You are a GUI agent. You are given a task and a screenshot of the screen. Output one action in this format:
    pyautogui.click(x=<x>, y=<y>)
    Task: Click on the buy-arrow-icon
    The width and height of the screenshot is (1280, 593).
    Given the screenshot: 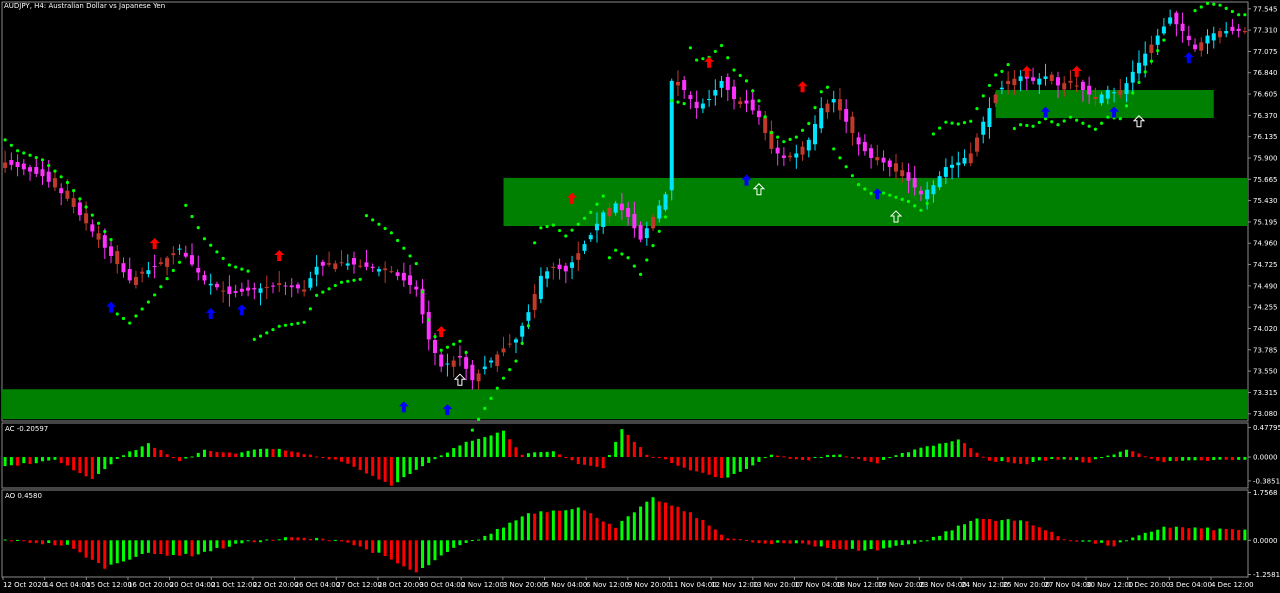 What is the action you would take?
    pyautogui.click(x=1188, y=58)
    